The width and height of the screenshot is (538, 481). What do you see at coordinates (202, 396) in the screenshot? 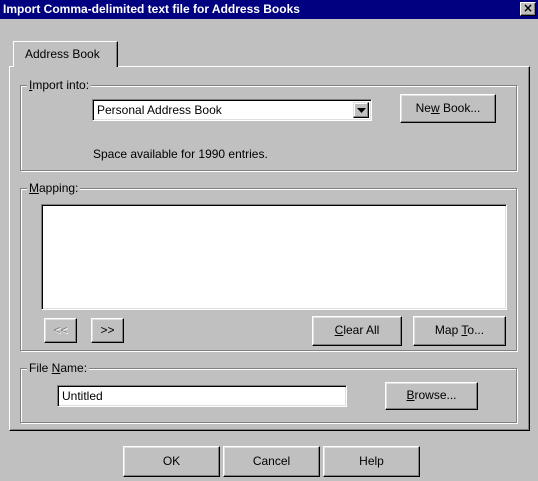
I see `file-name-input: Untitled` at bounding box center [202, 396].